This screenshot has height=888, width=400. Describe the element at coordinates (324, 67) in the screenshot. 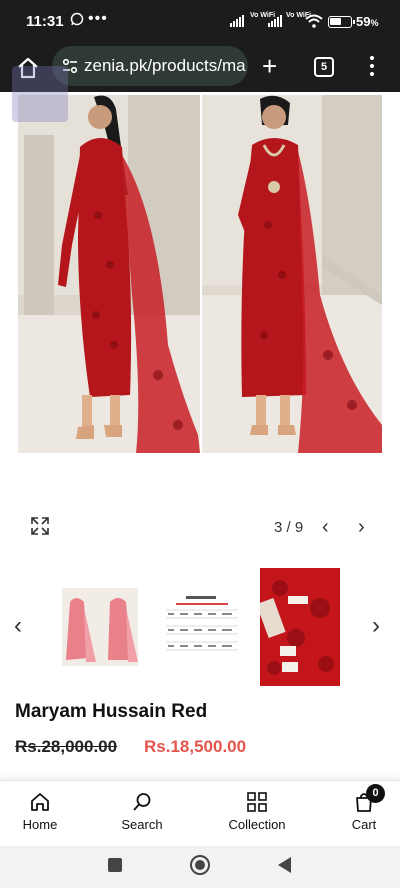

I see `tab-switcher-button: 5` at that location.